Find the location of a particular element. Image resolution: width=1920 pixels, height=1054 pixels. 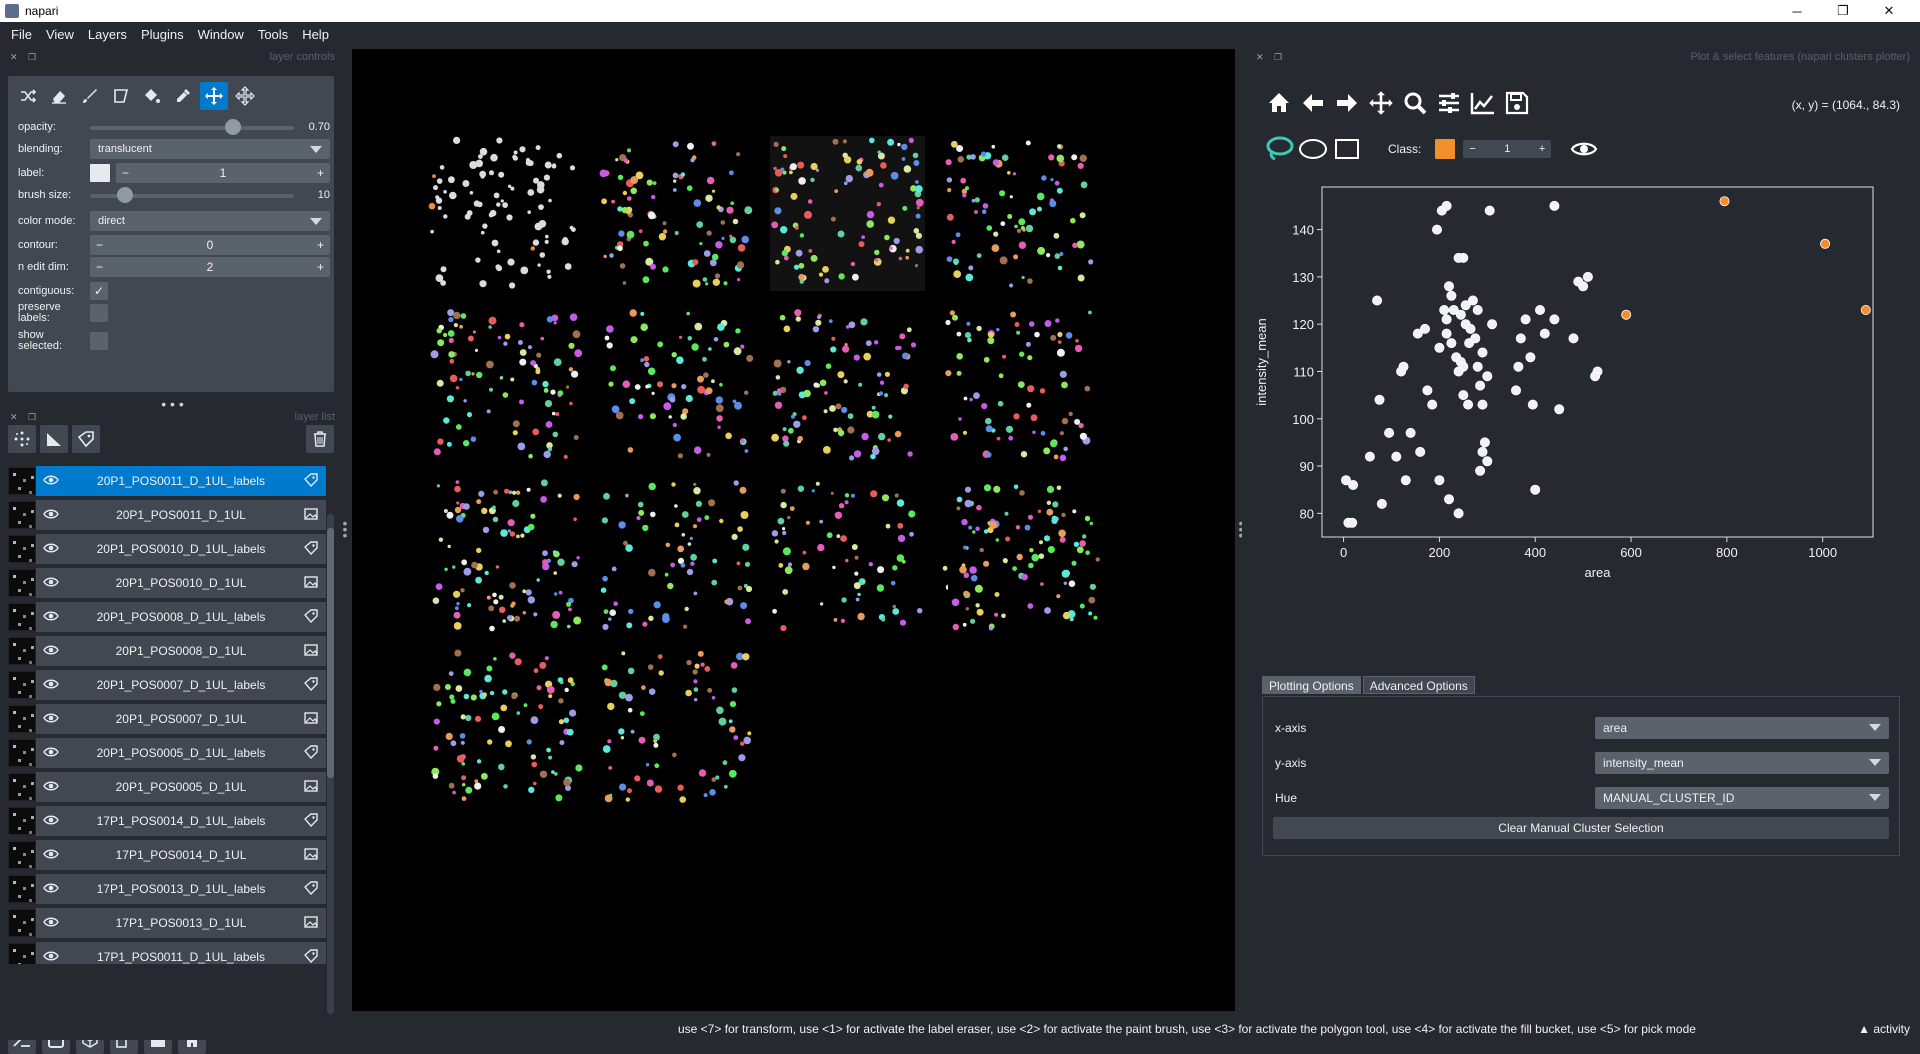

layer-item: 17P1_POS0013_D_1UL_labels is located at coordinates (167, 889).